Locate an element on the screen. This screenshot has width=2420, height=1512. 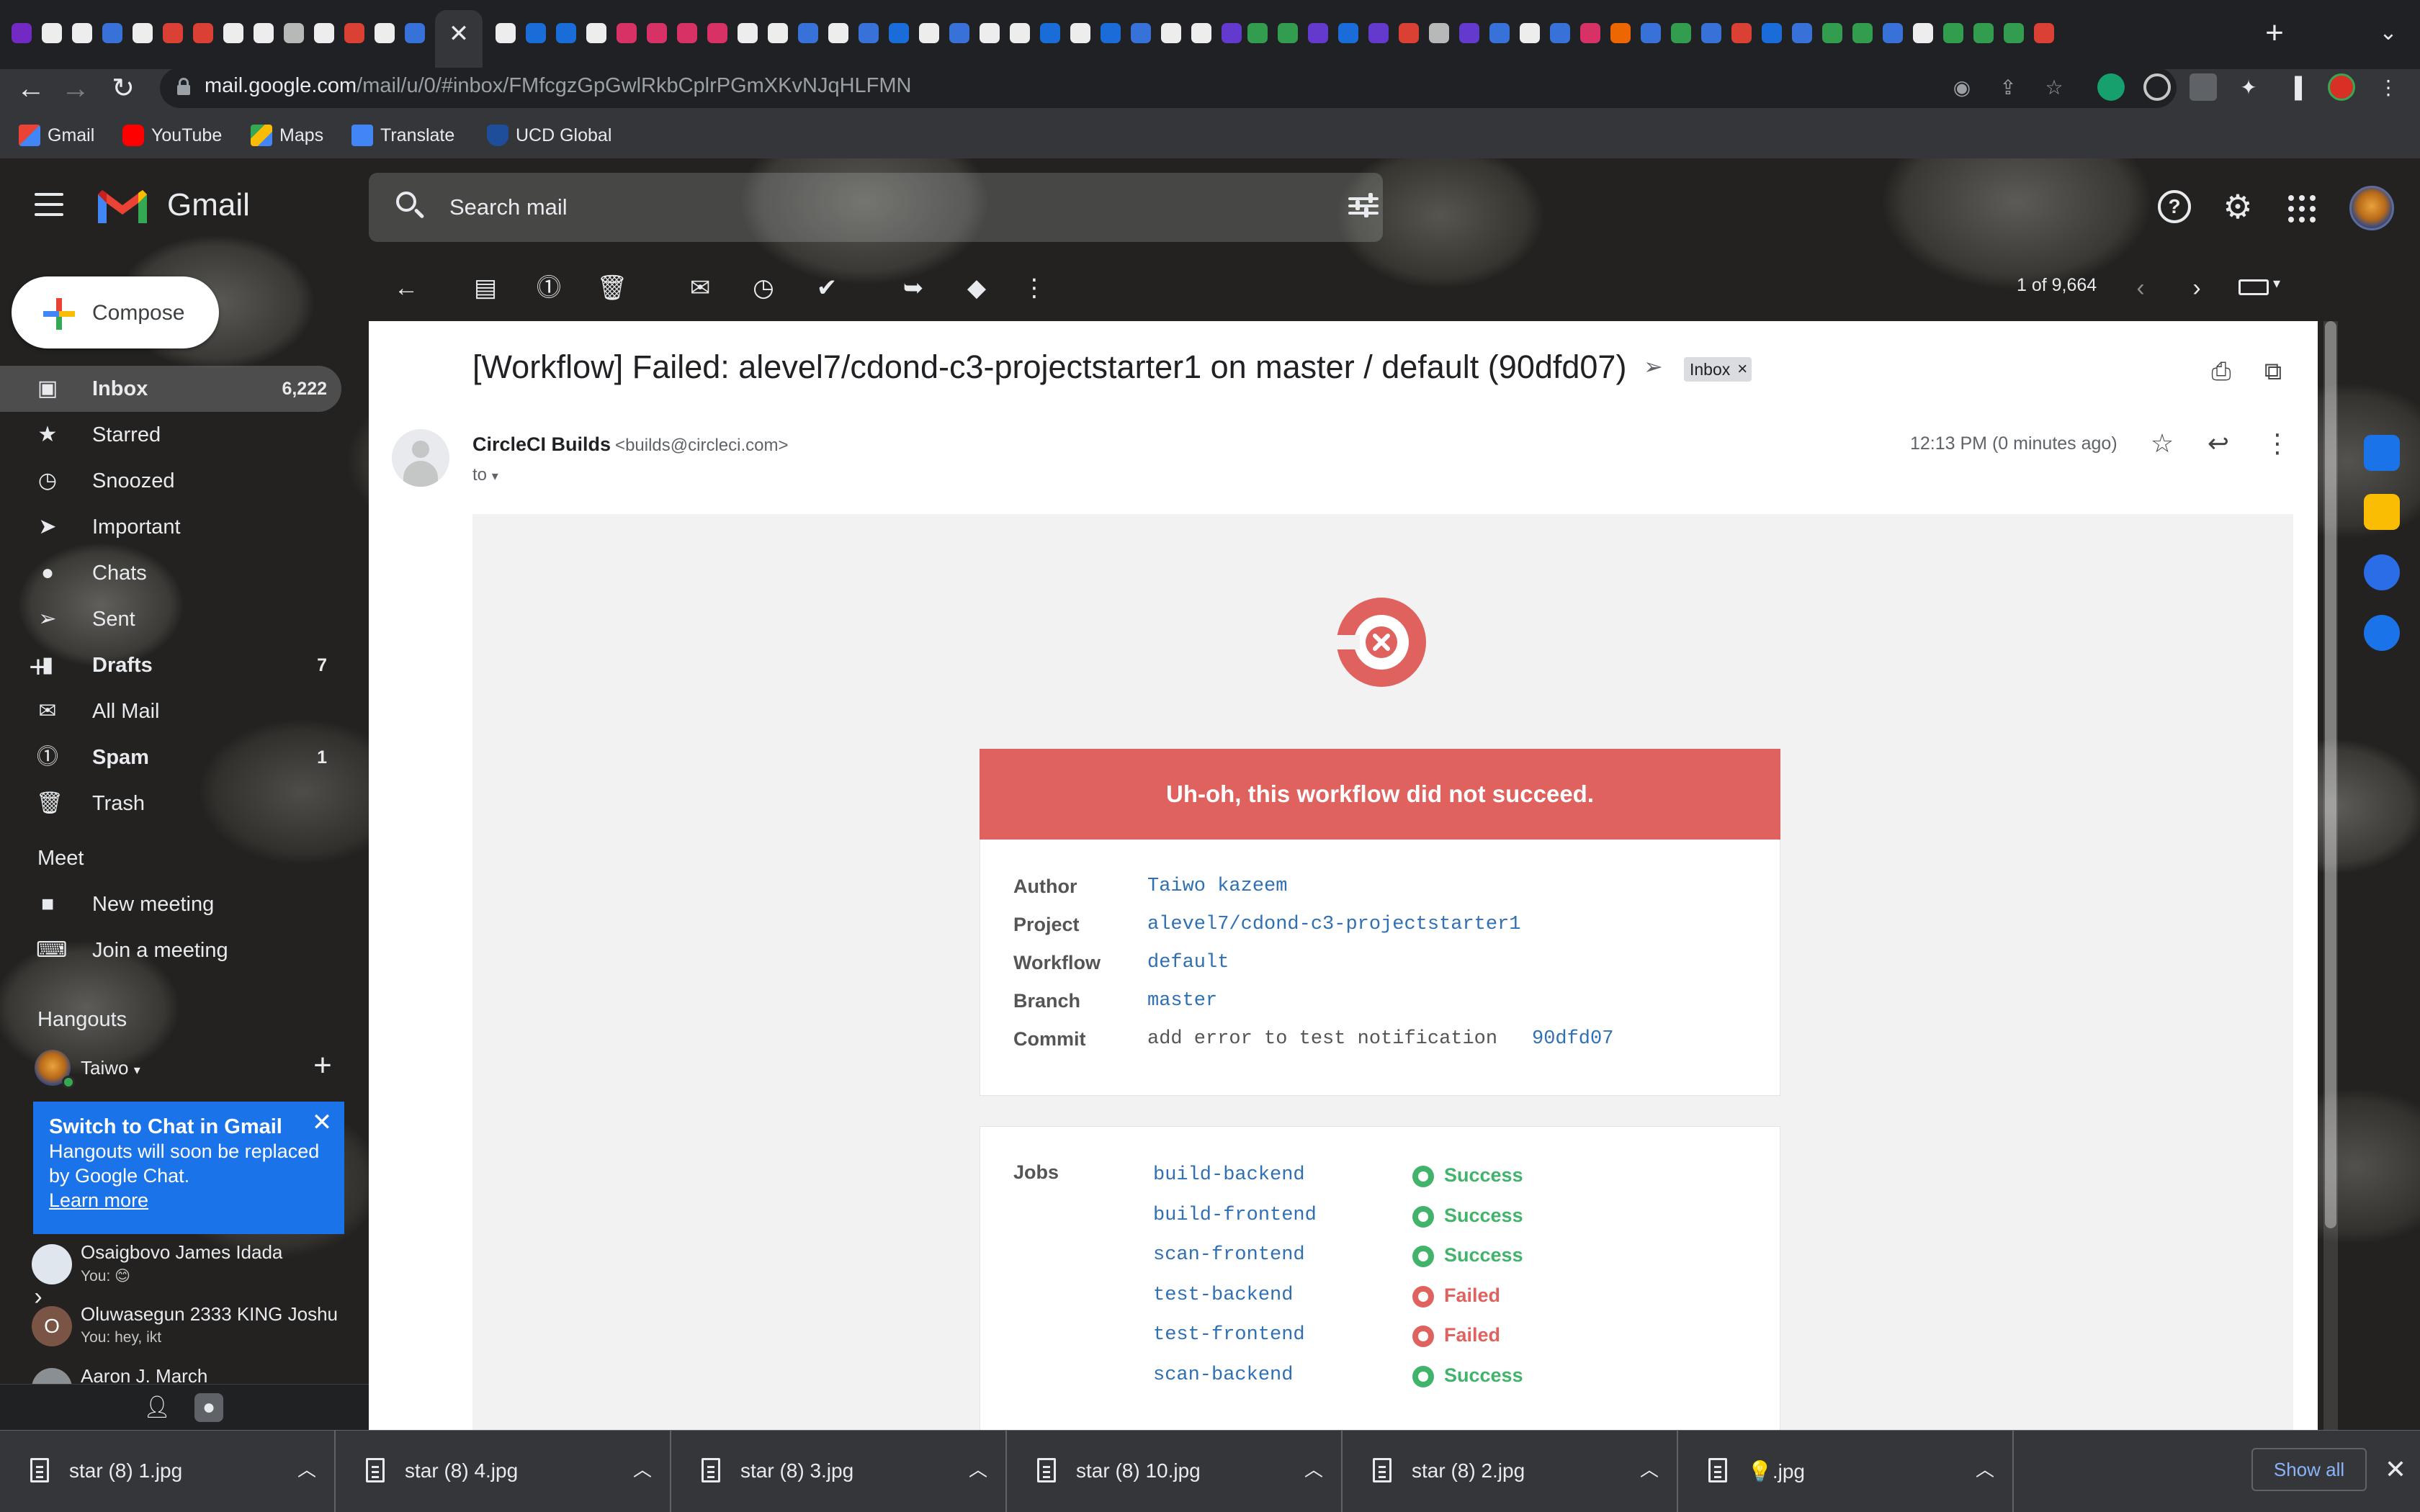
more-options-icon: ⋮ is located at coordinates (1034, 288).